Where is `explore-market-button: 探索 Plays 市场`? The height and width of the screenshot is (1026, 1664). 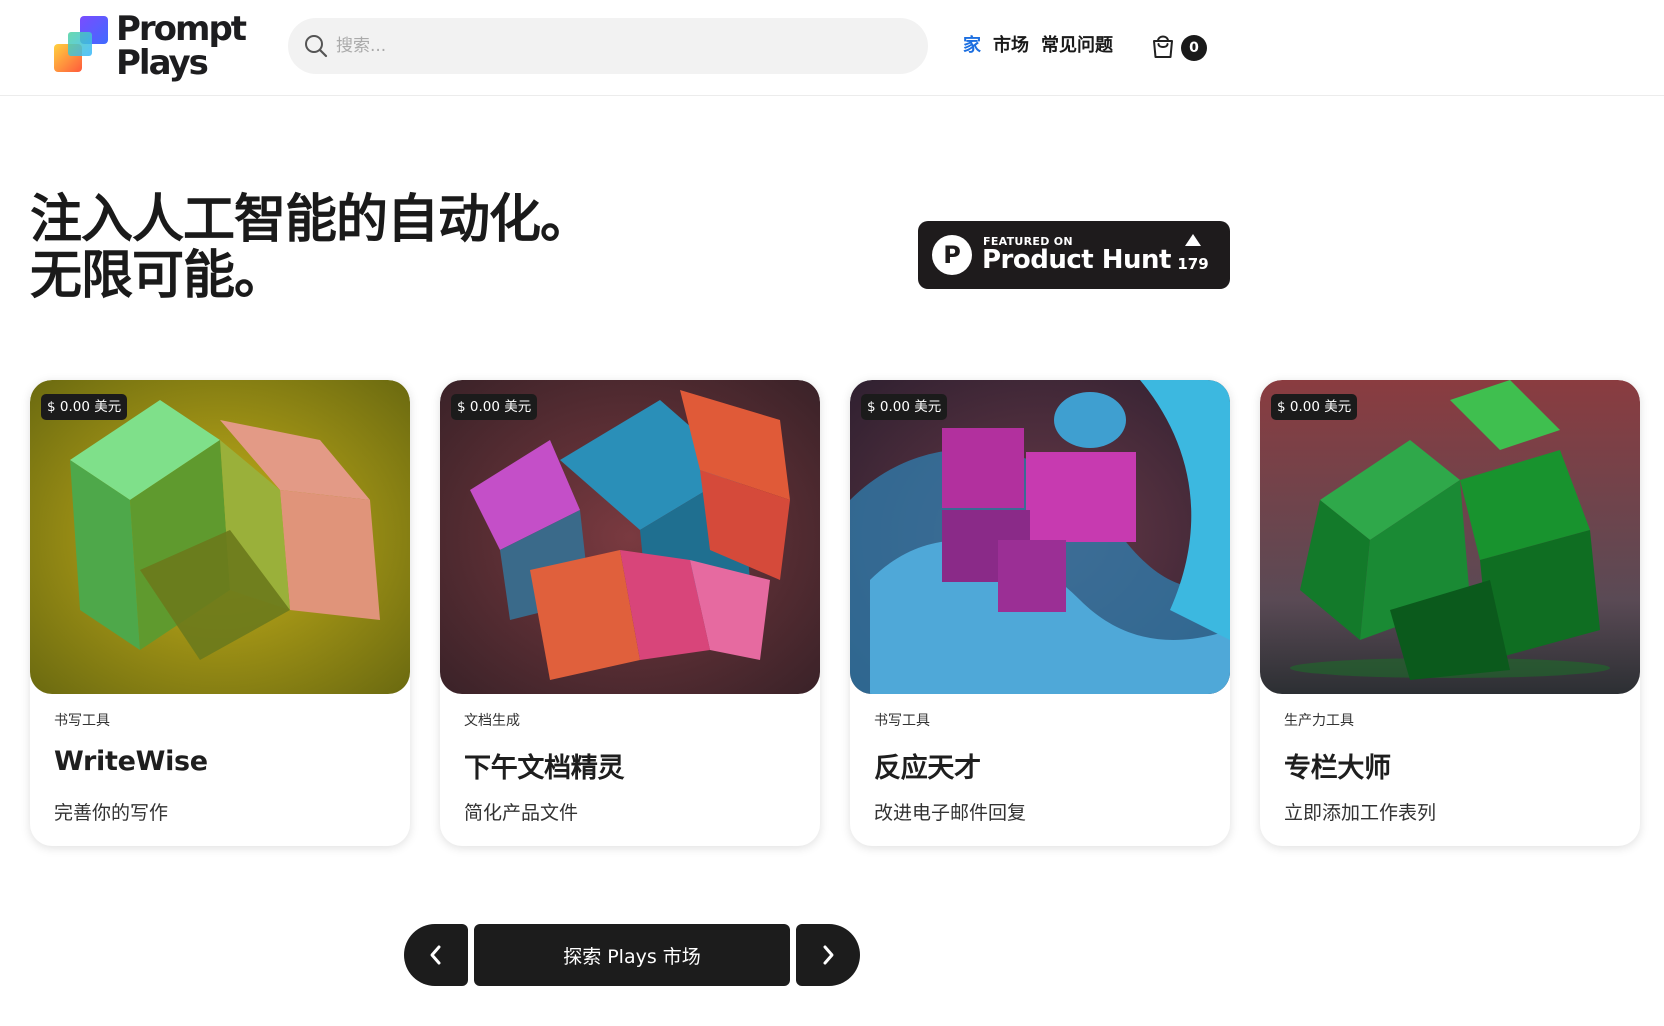
explore-market-button: 探索 Plays 市场 is located at coordinates (632, 955).